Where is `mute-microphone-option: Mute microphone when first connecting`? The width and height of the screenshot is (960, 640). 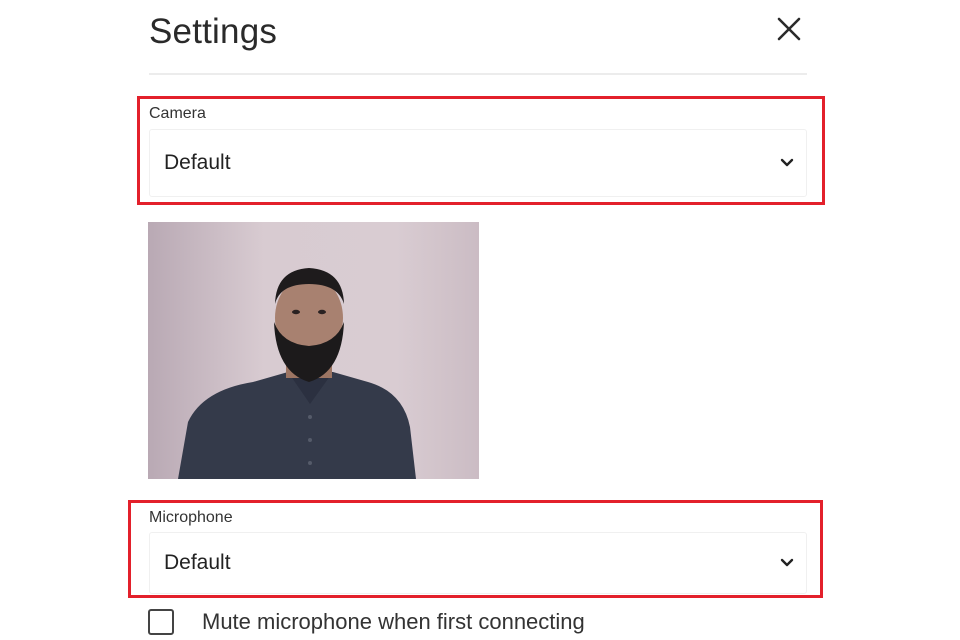 mute-microphone-option: Mute microphone when first connecting is located at coordinates (366, 622).